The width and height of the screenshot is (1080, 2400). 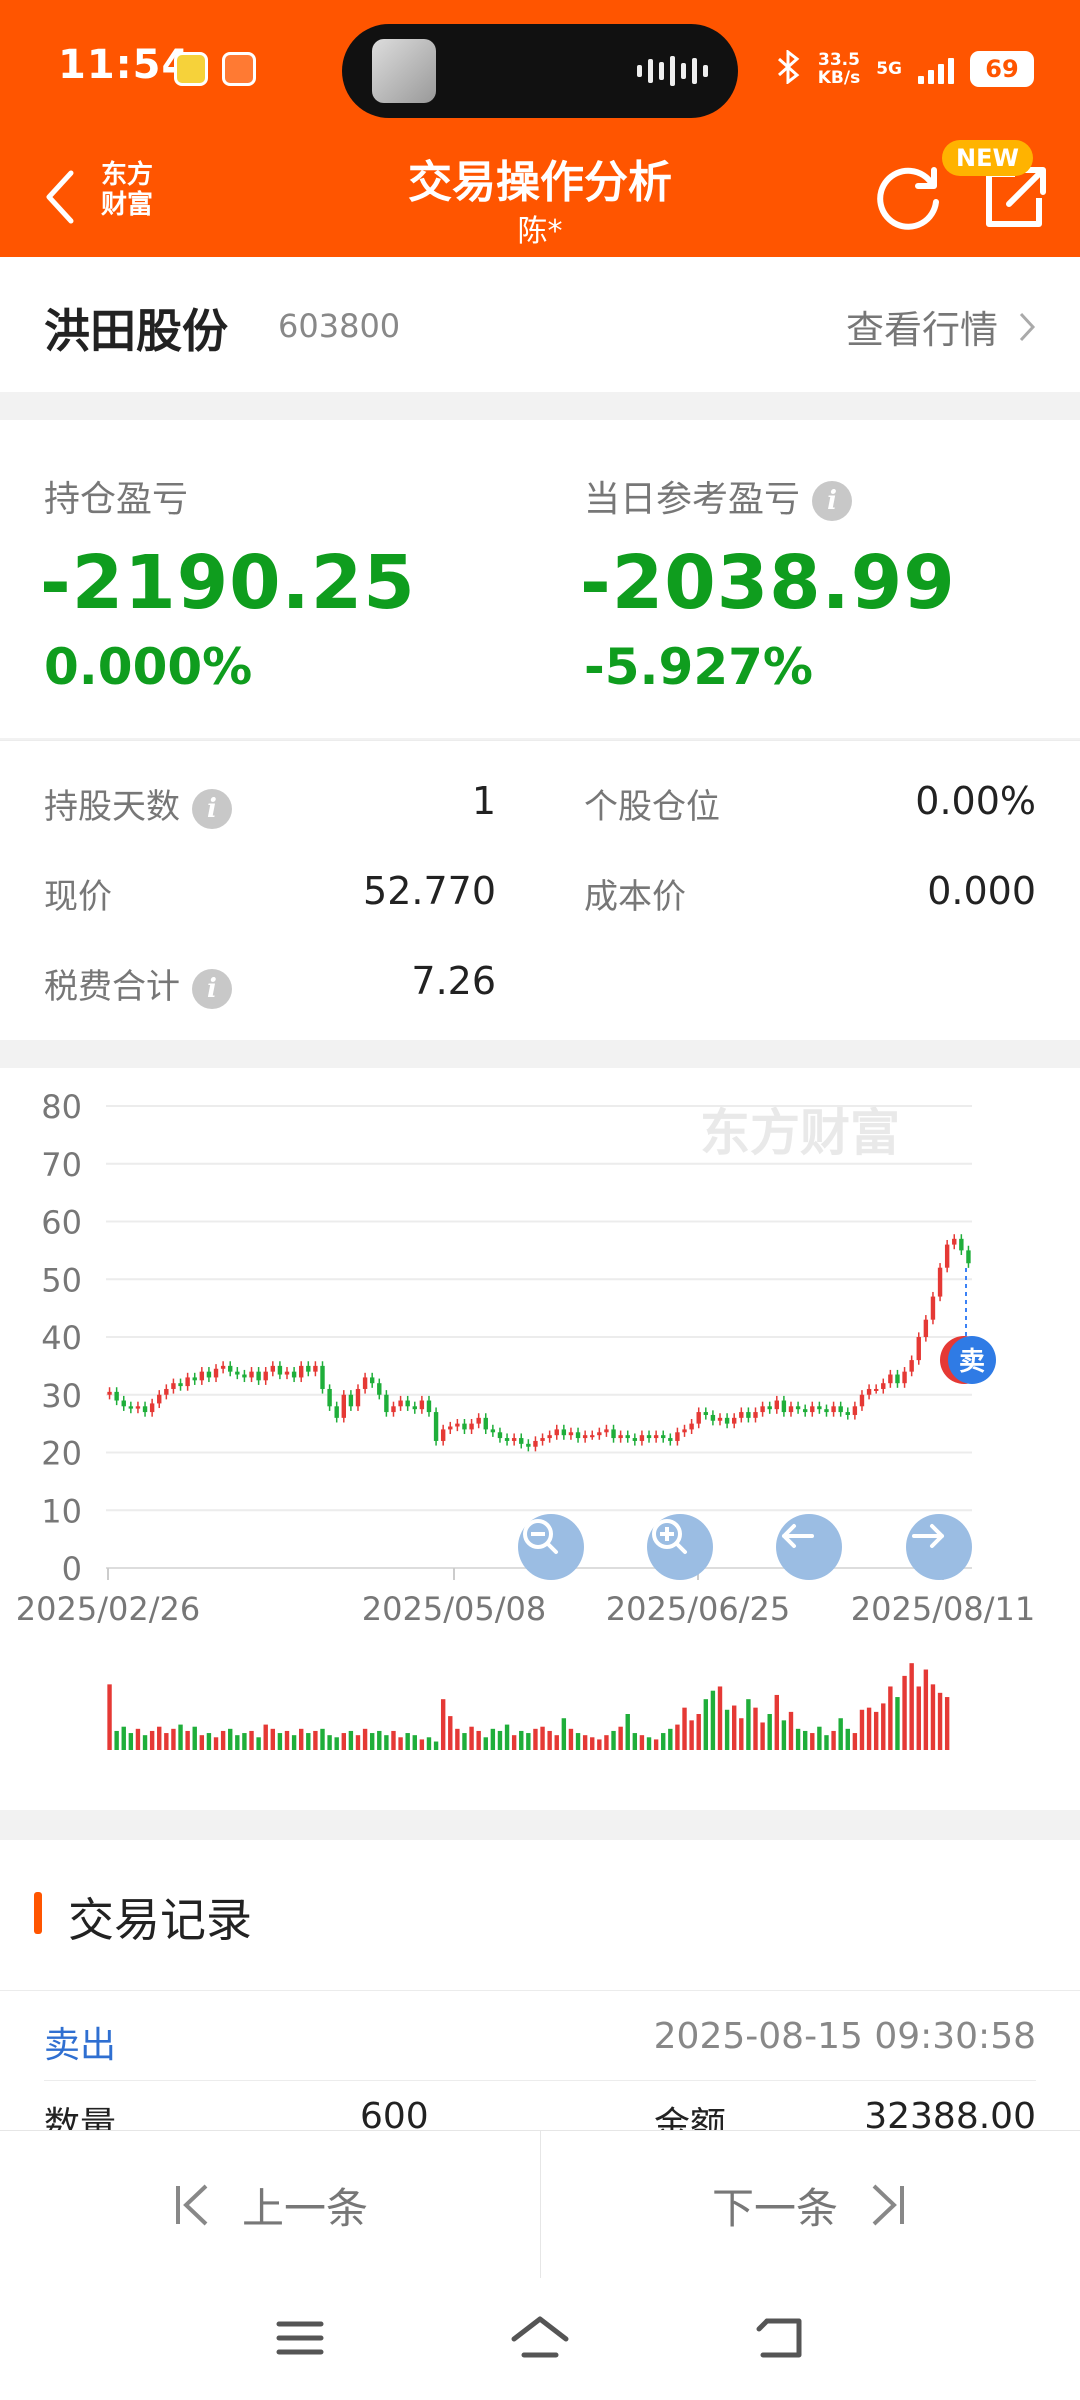 What do you see at coordinates (126, 190) in the screenshot?
I see `brand-logo: 东方 财富` at bounding box center [126, 190].